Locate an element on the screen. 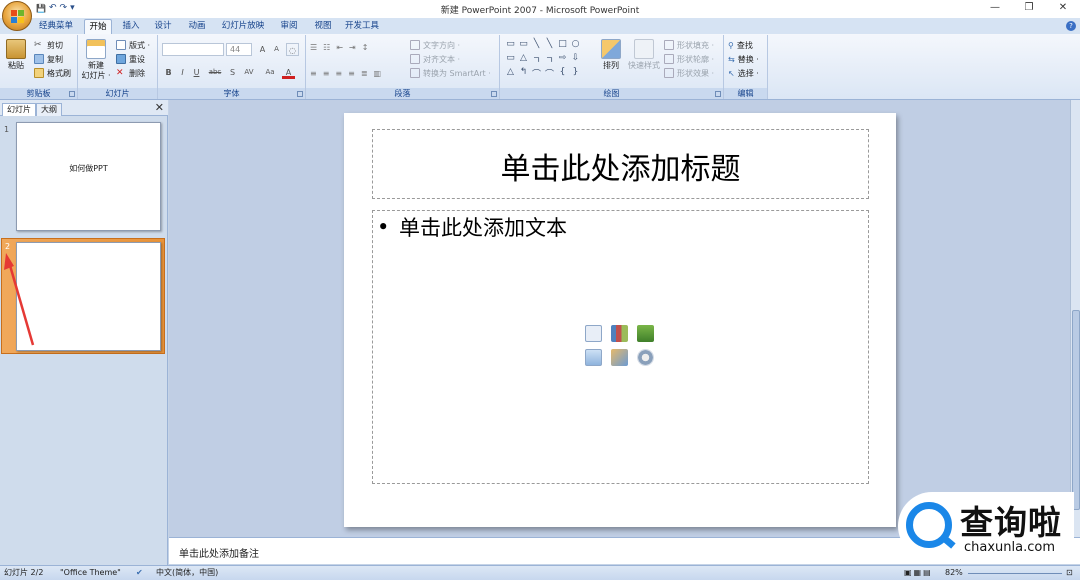 Image resolution: width=1080 pixels, height=580 pixels. arrange-button: 排列 is located at coordinates (611, 55).